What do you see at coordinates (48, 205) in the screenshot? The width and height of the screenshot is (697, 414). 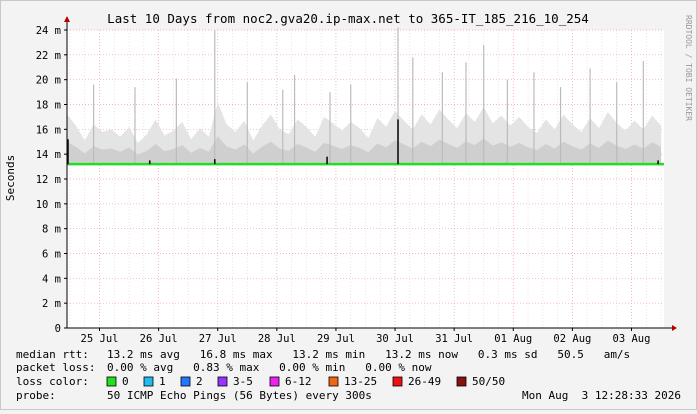 I see `y-tick-label: 10 m` at bounding box center [48, 205].